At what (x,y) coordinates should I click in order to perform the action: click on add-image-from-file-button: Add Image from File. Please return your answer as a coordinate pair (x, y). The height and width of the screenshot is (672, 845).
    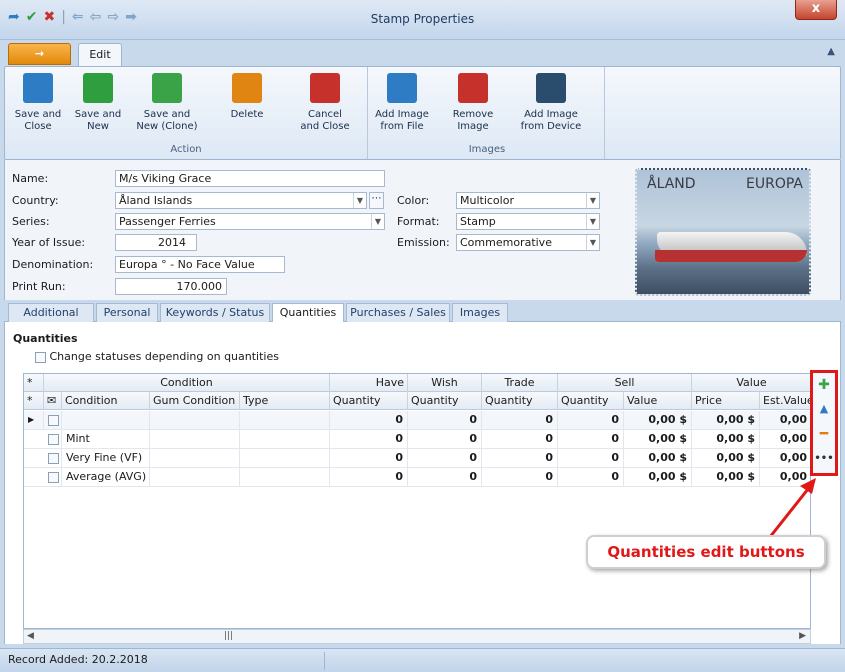
    Looking at the image, I should click on (402, 103).